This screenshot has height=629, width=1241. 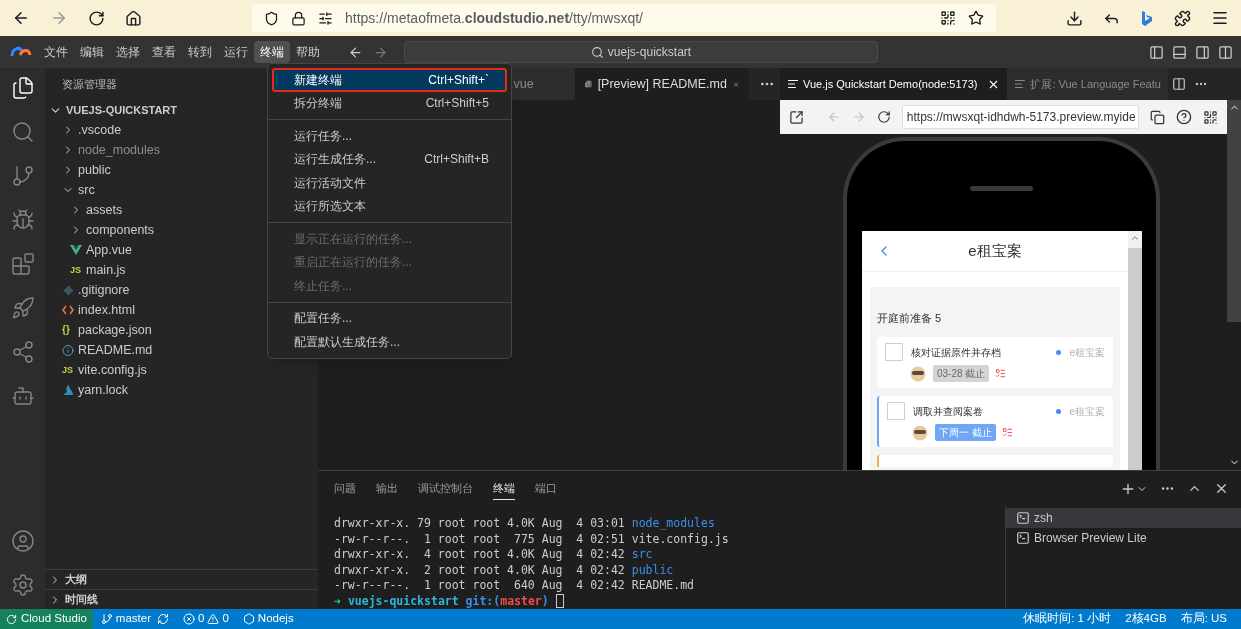 What do you see at coordinates (1202, 52) in the screenshot?
I see `secondary-sidebar-icon` at bounding box center [1202, 52].